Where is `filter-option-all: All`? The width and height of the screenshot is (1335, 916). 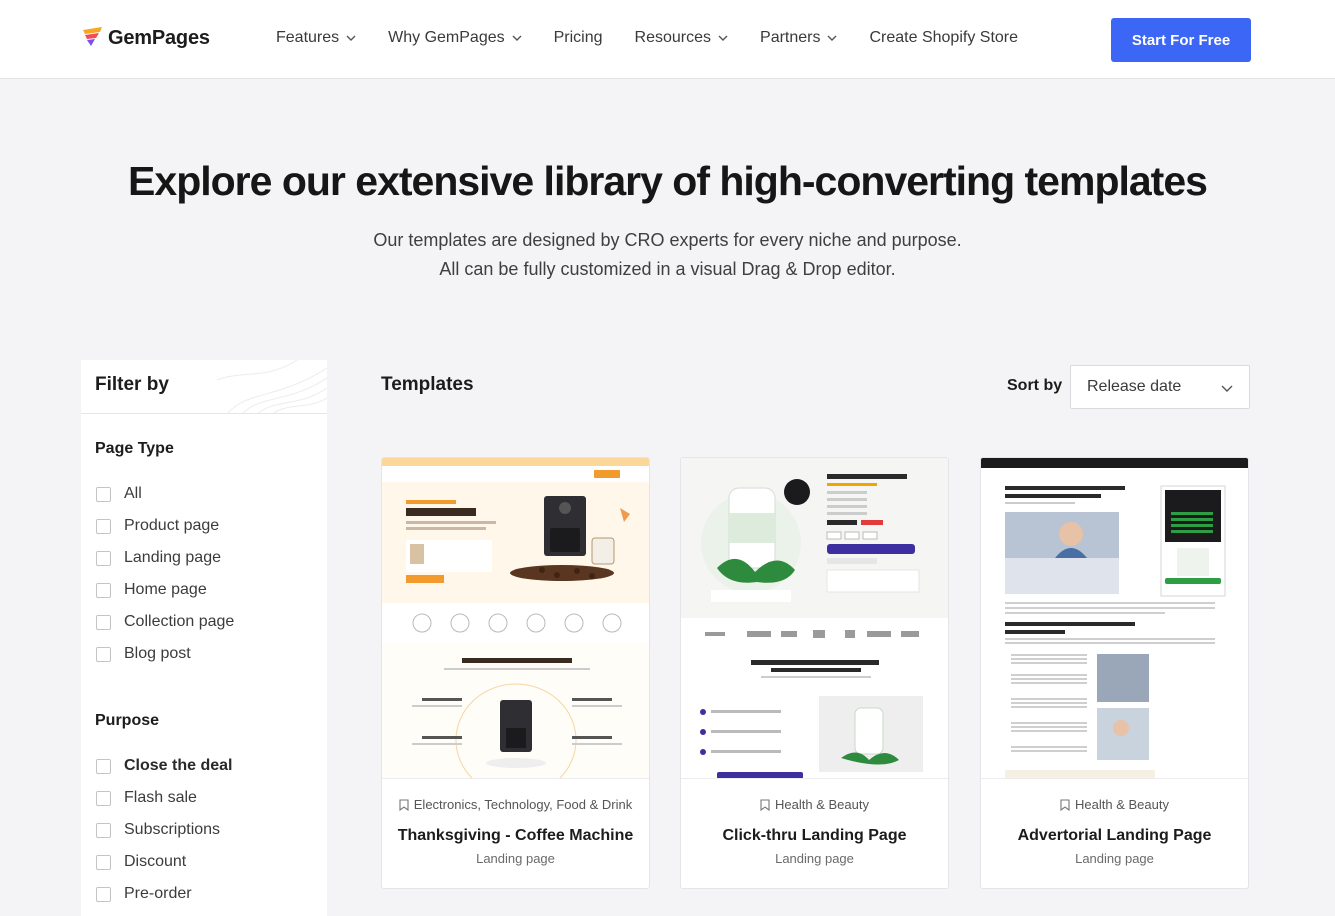
filter-option-all: All is located at coordinates (204, 494).